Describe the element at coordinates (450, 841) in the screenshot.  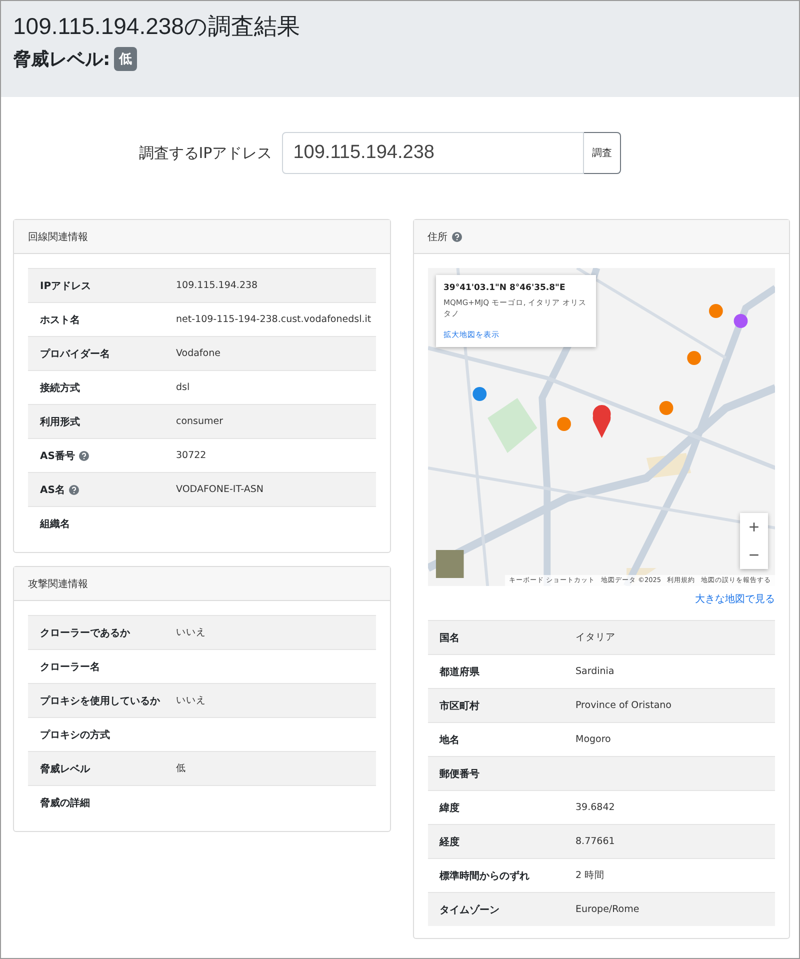
I see `row-label: 経度` at that location.